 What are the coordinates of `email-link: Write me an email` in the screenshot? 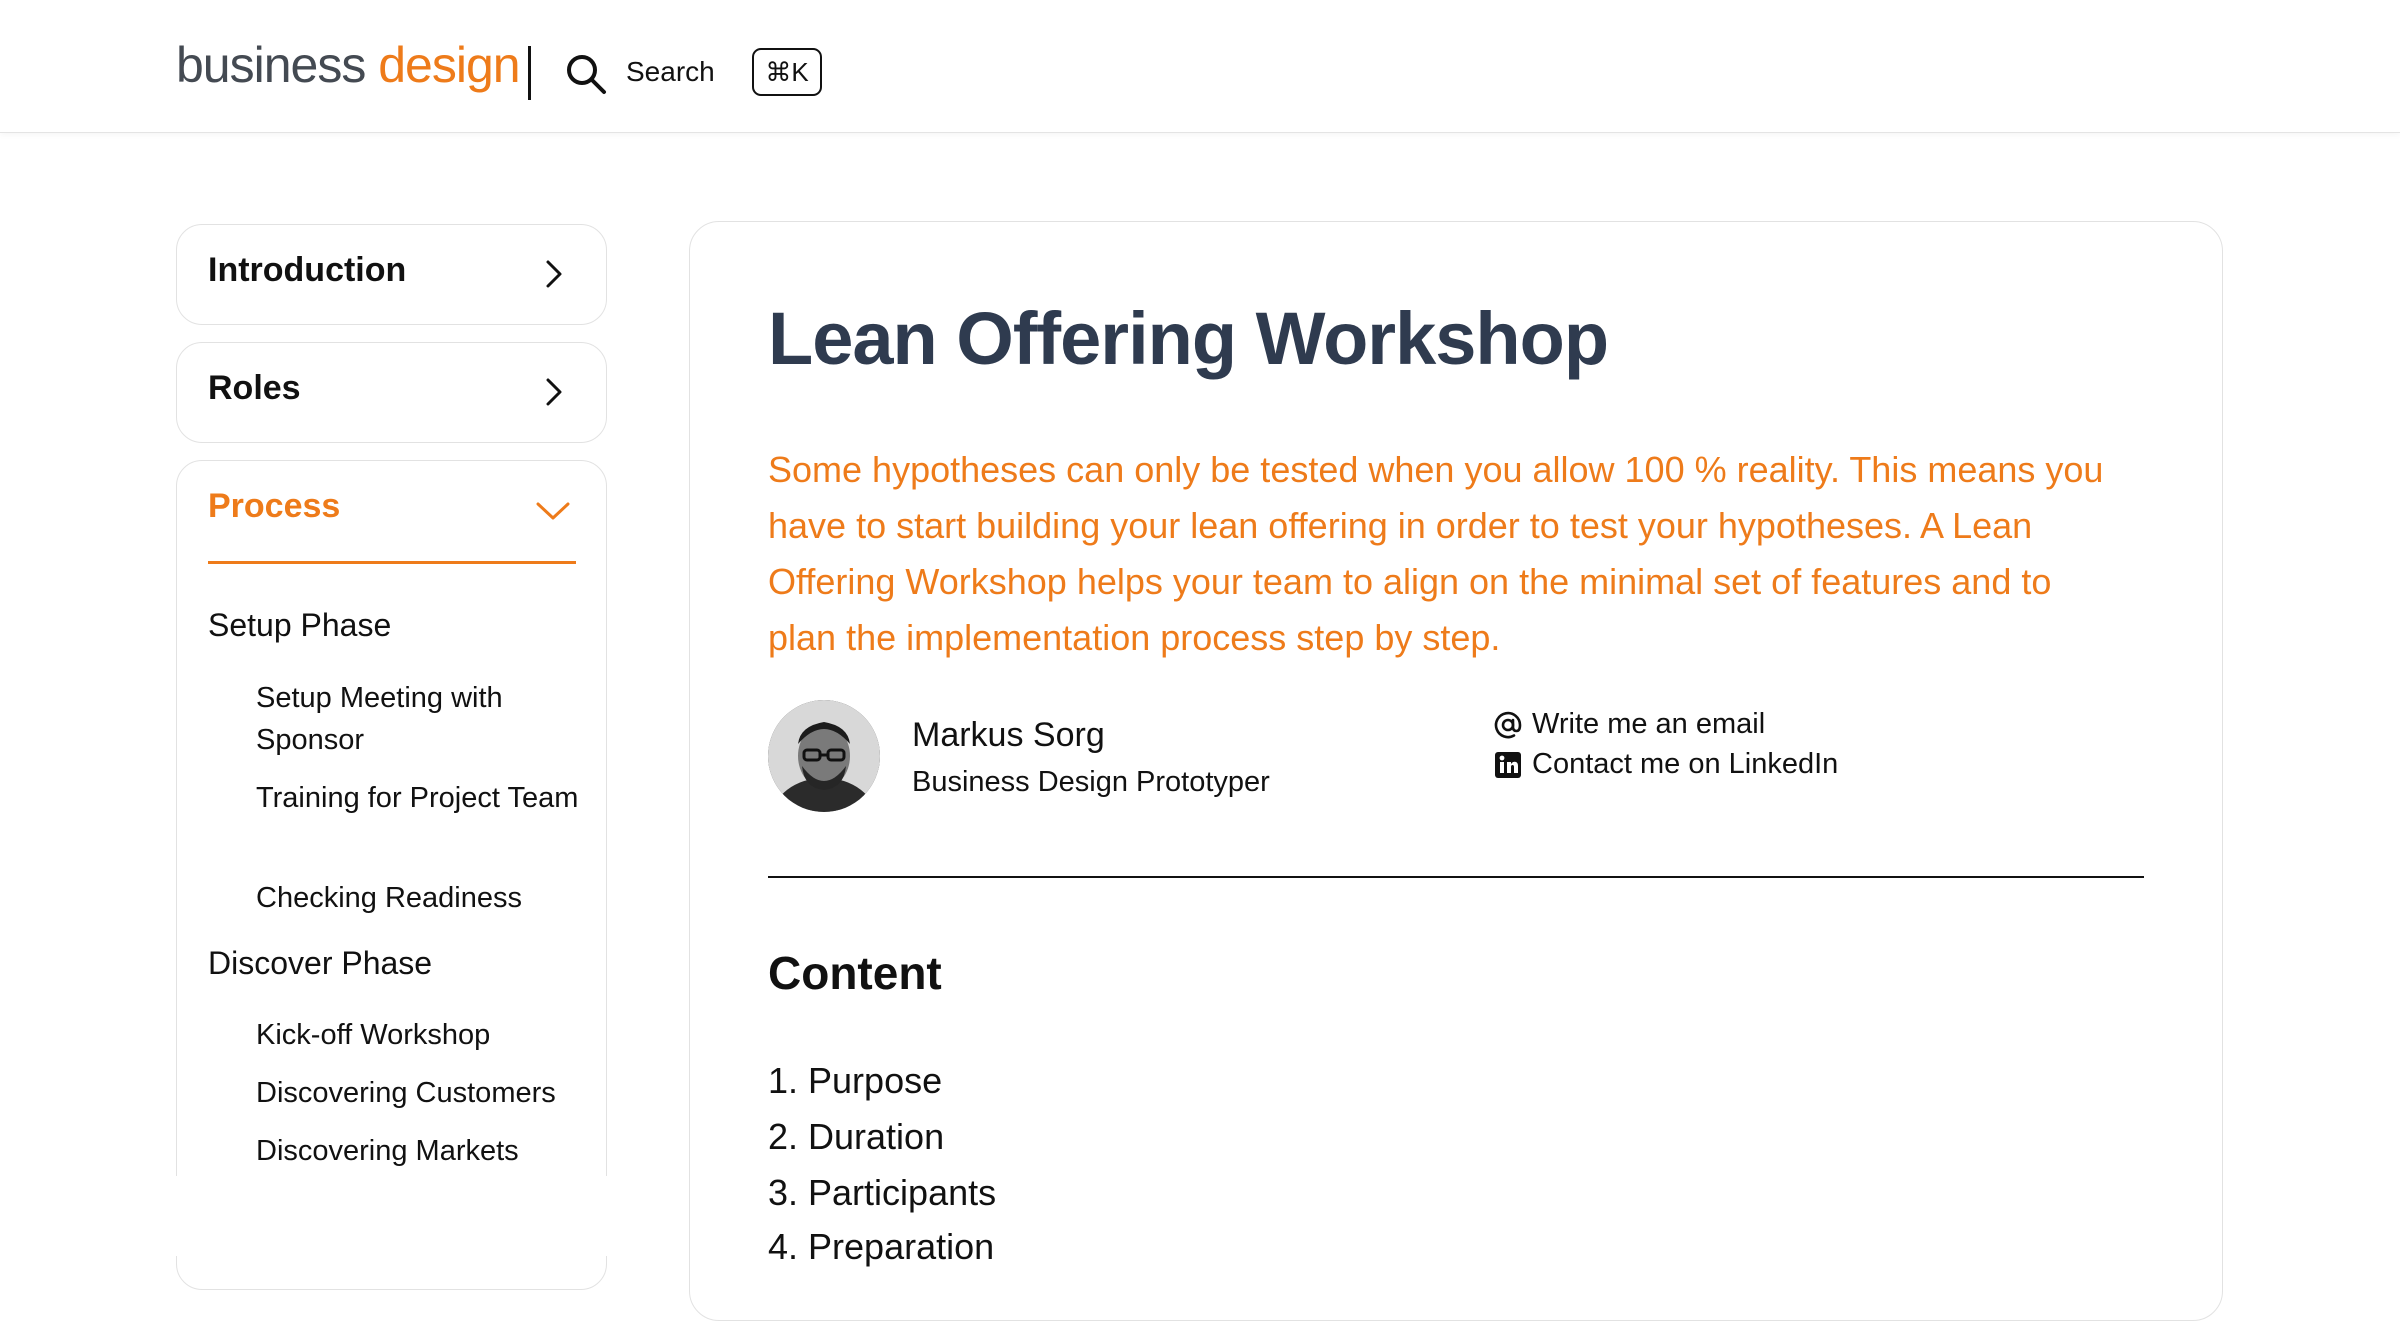 It's located at (1629, 724).